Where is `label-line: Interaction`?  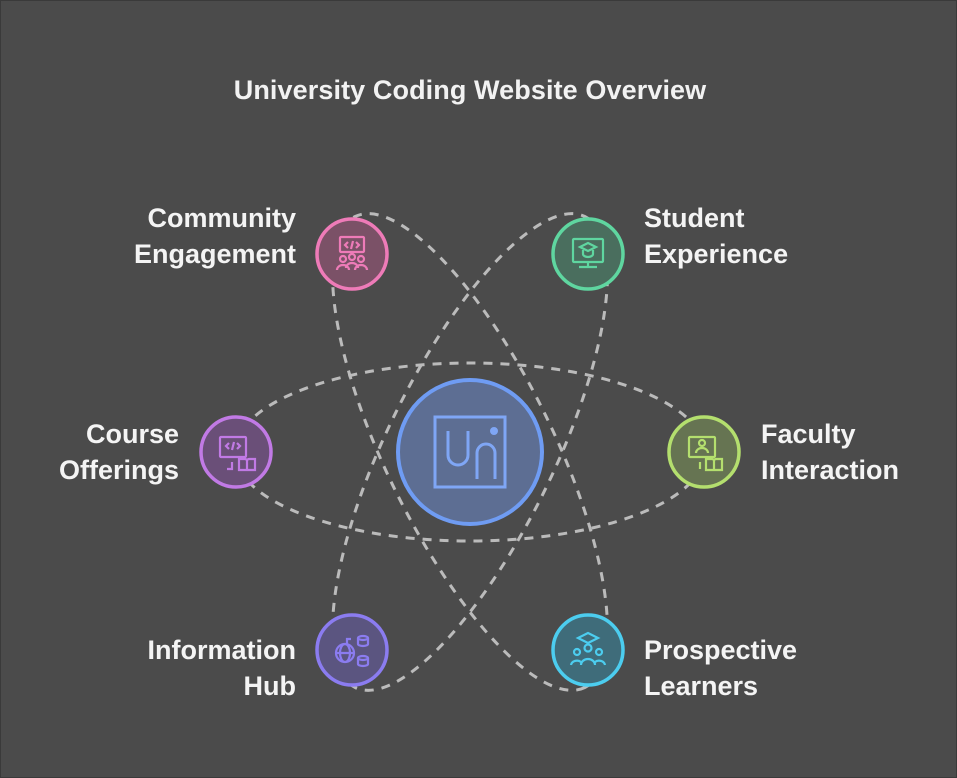 label-line: Interaction is located at coordinates (830, 470).